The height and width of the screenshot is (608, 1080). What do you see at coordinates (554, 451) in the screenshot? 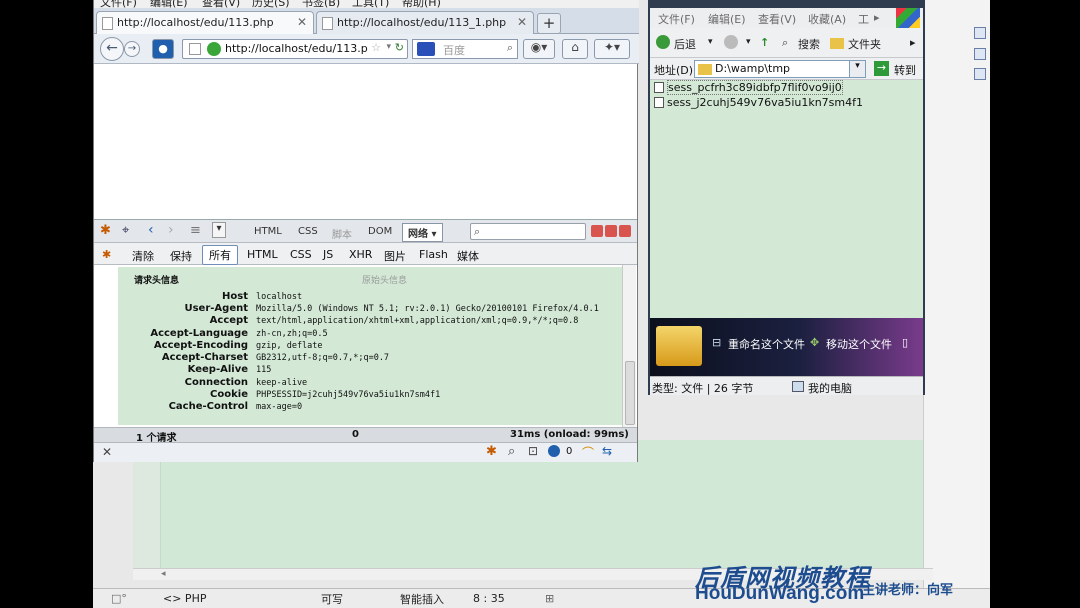
I see `yslow-icon` at bounding box center [554, 451].